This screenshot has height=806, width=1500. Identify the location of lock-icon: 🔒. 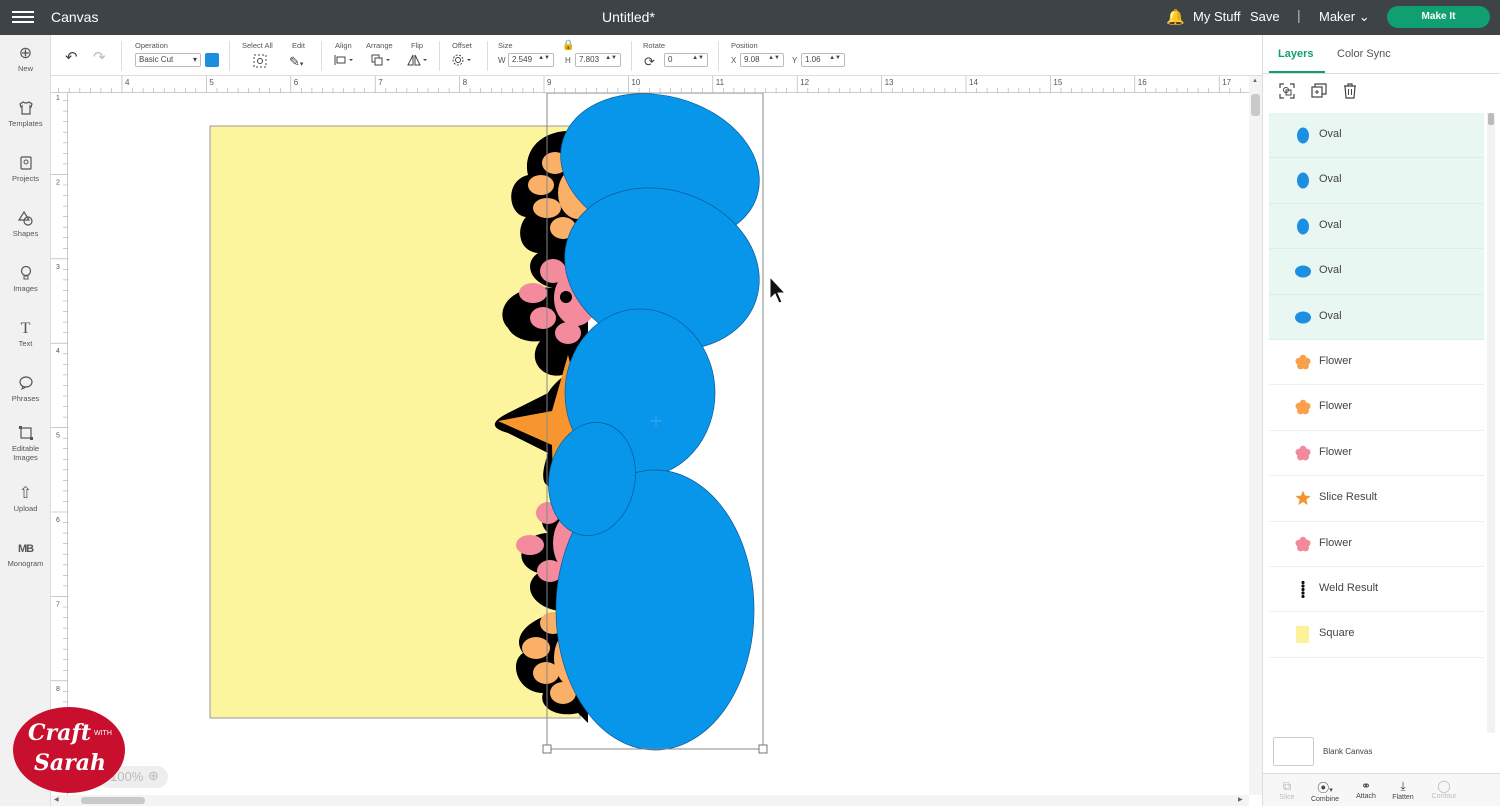
(568, 45).